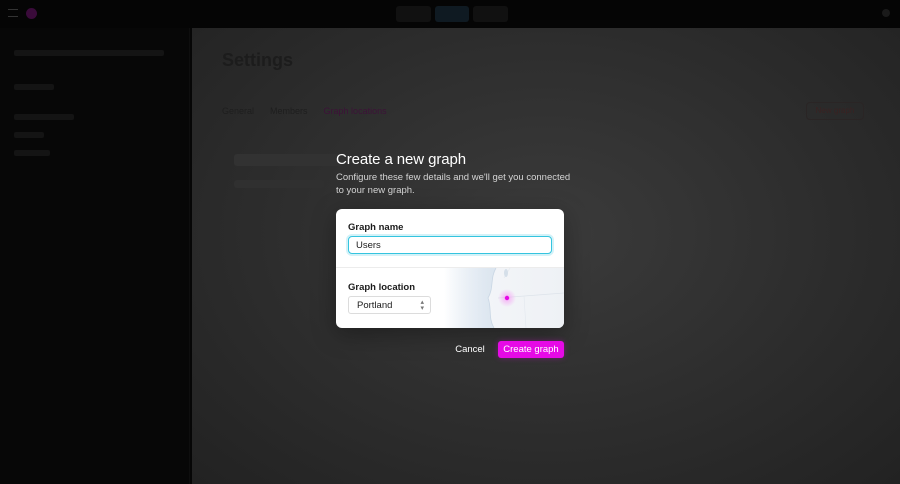 This screenshot has height=484, width=900. What do you see at coordinates (238, 111) in the screenshot?
I see `tab-general: General` at bounding box center [238, 111].